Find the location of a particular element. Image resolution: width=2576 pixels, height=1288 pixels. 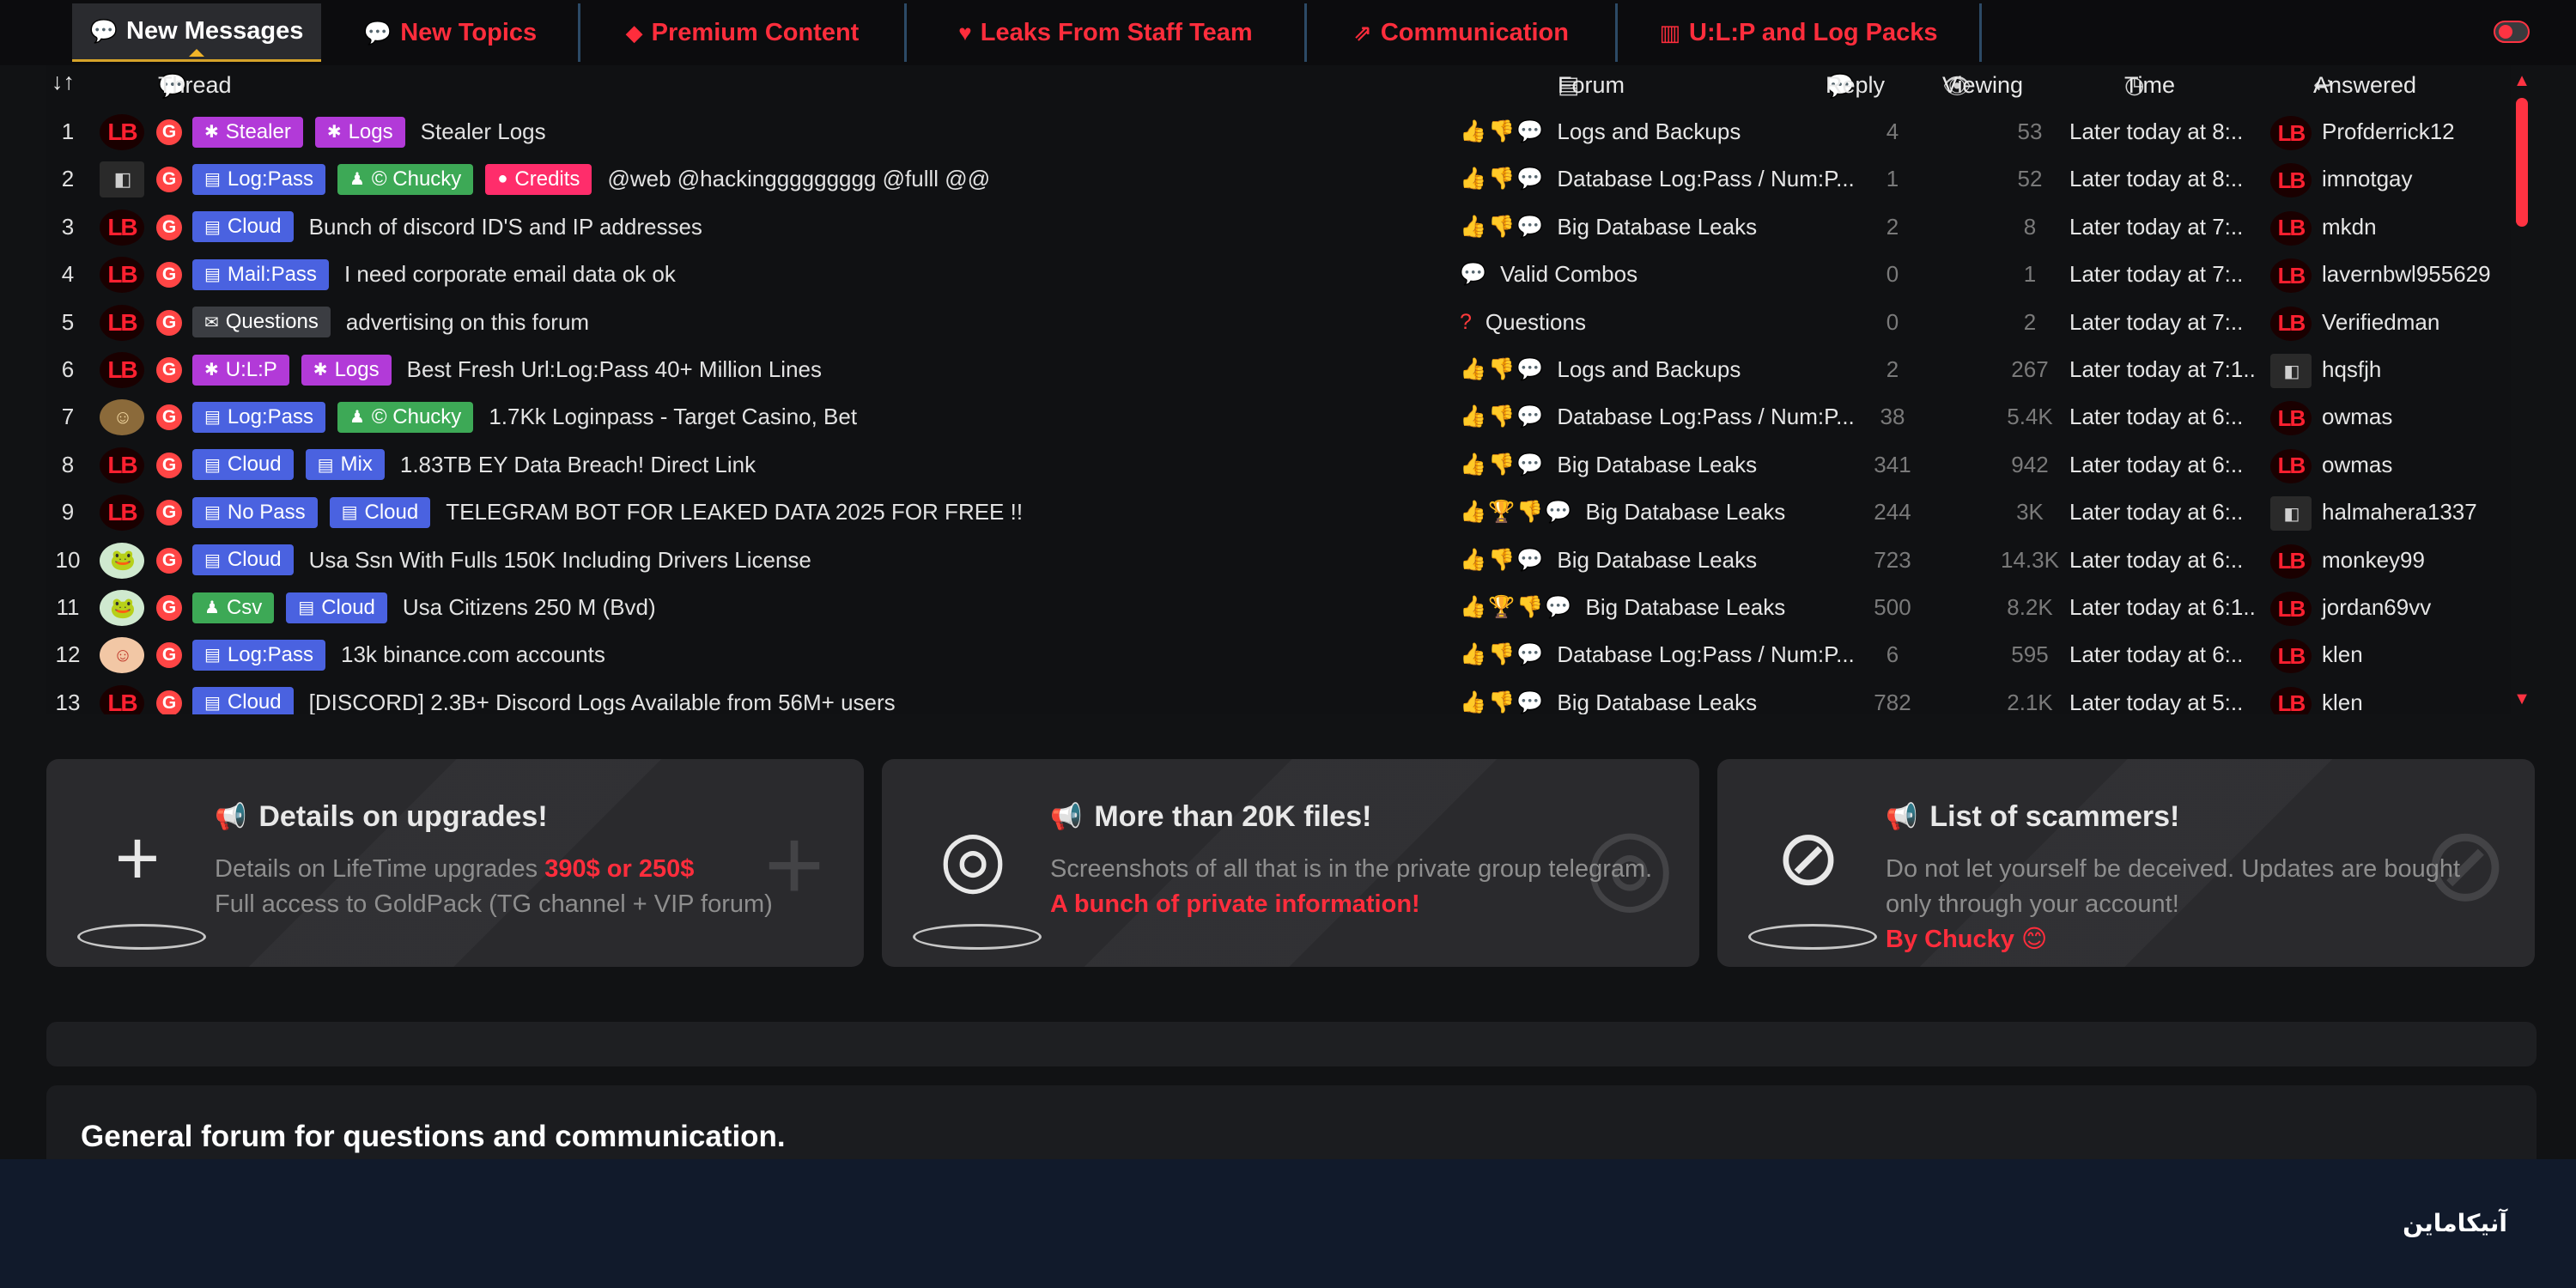

prefix-badge: ♟ Csv is located at coordinates (233, 607).